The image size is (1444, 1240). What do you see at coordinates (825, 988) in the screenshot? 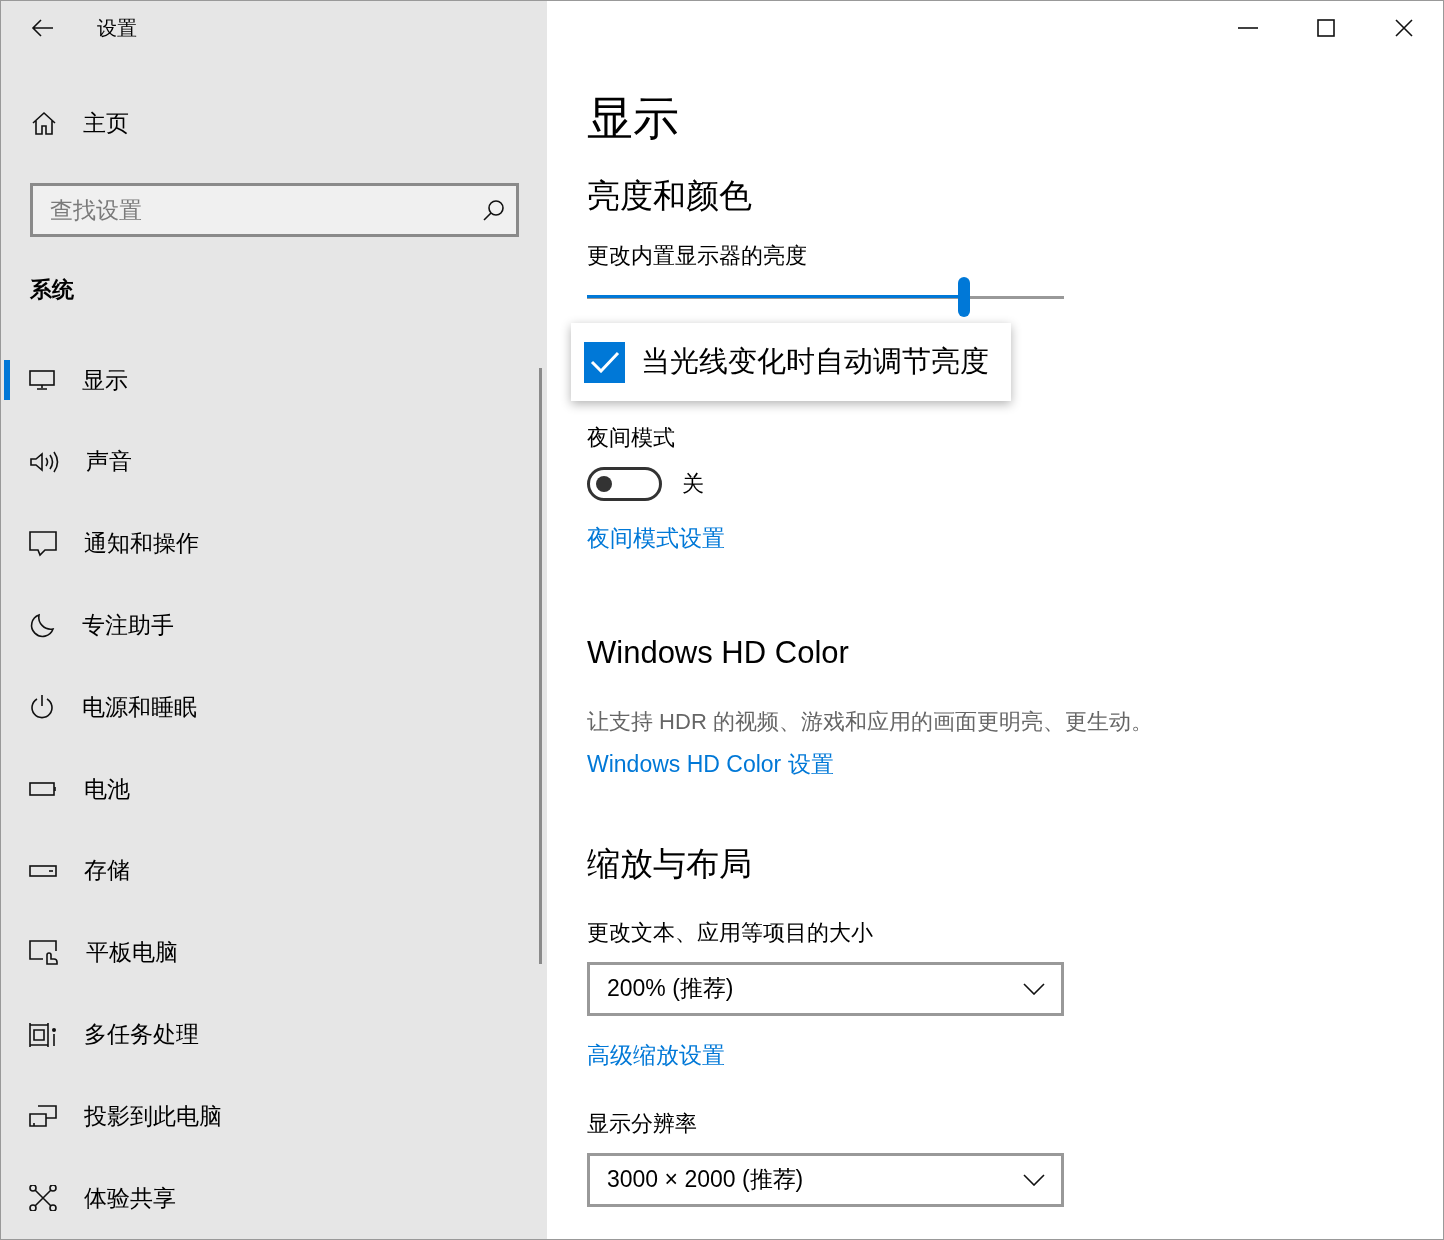
I see `dropdown: 200% (推荐)` at bounding box center [825, 988].